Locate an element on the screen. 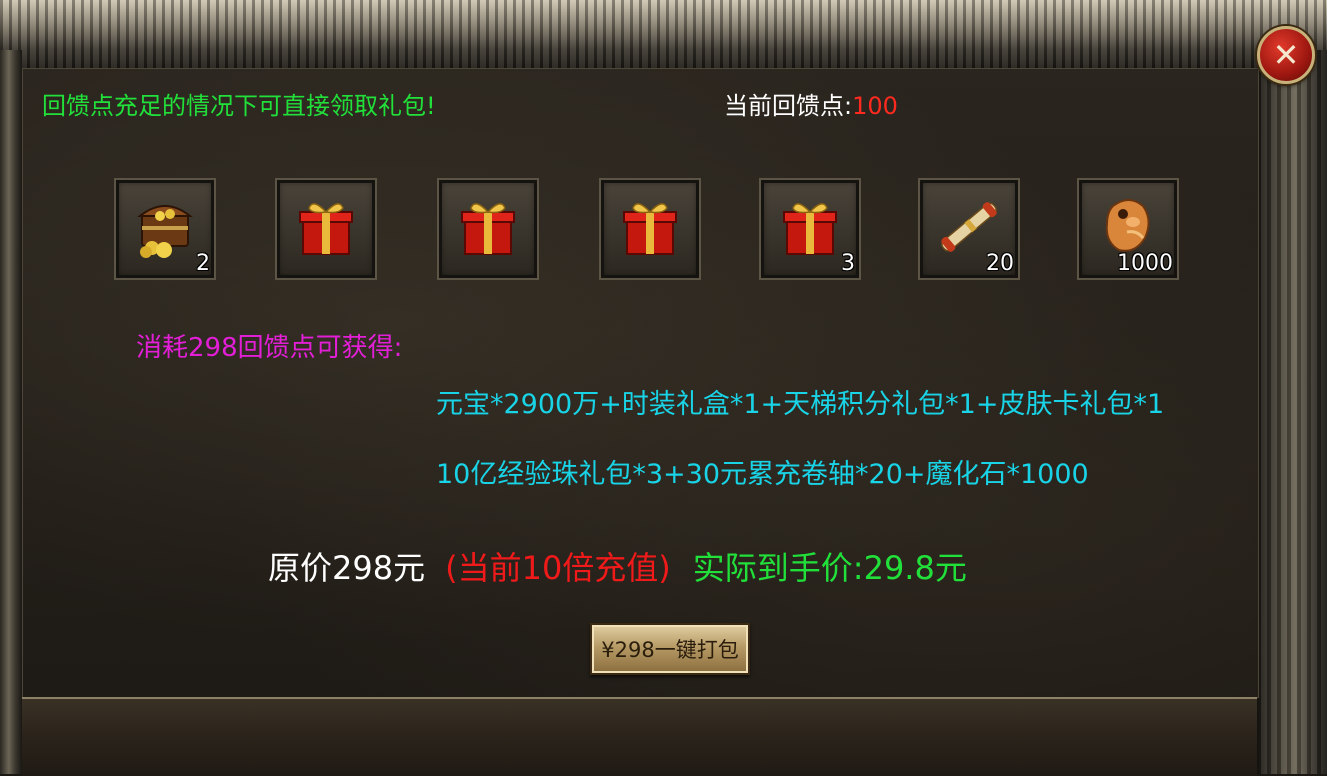  item-slot: 2 is located at coordinates (165, 229).